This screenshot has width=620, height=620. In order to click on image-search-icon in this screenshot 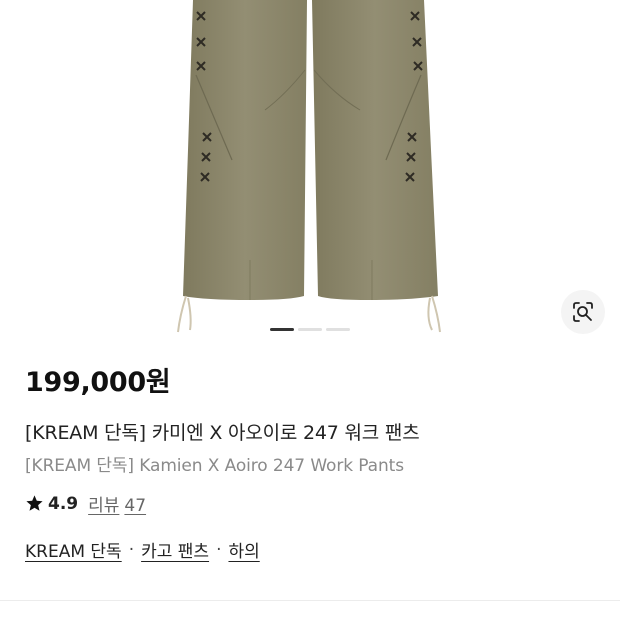, I will do `click(583, 312)`.